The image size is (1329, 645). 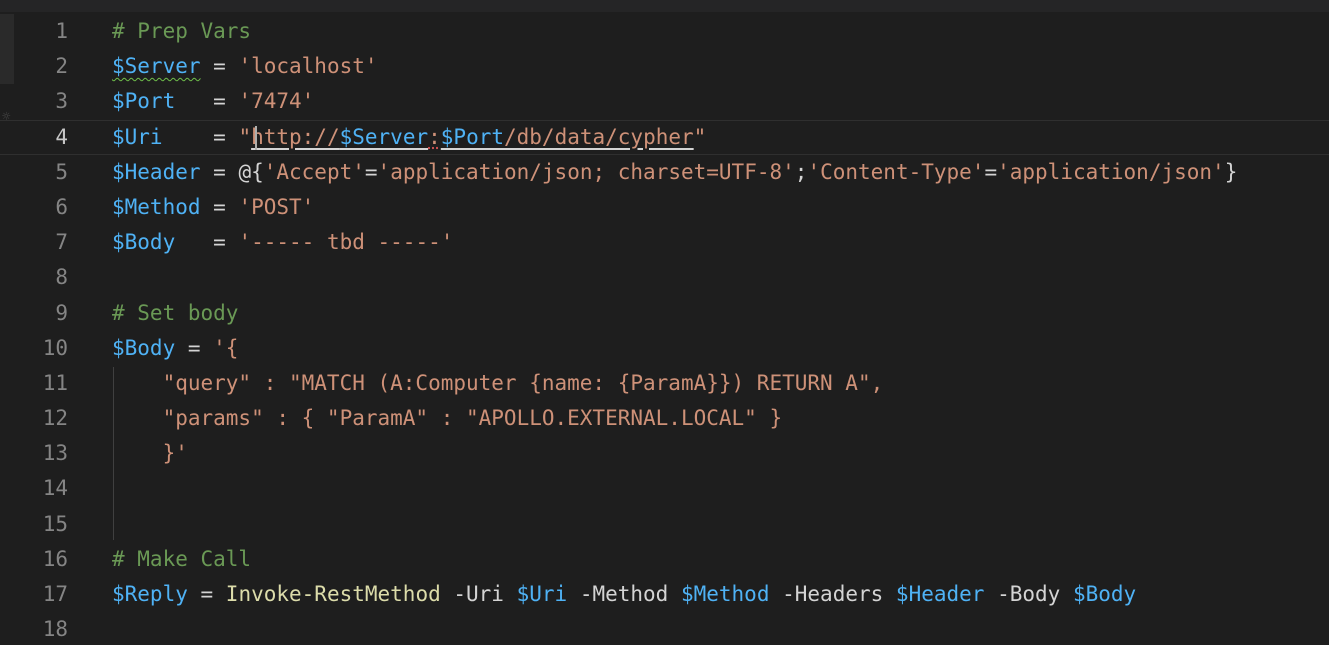 I want to click on code-token: # Prep Vars, so click(x=182, y=31).